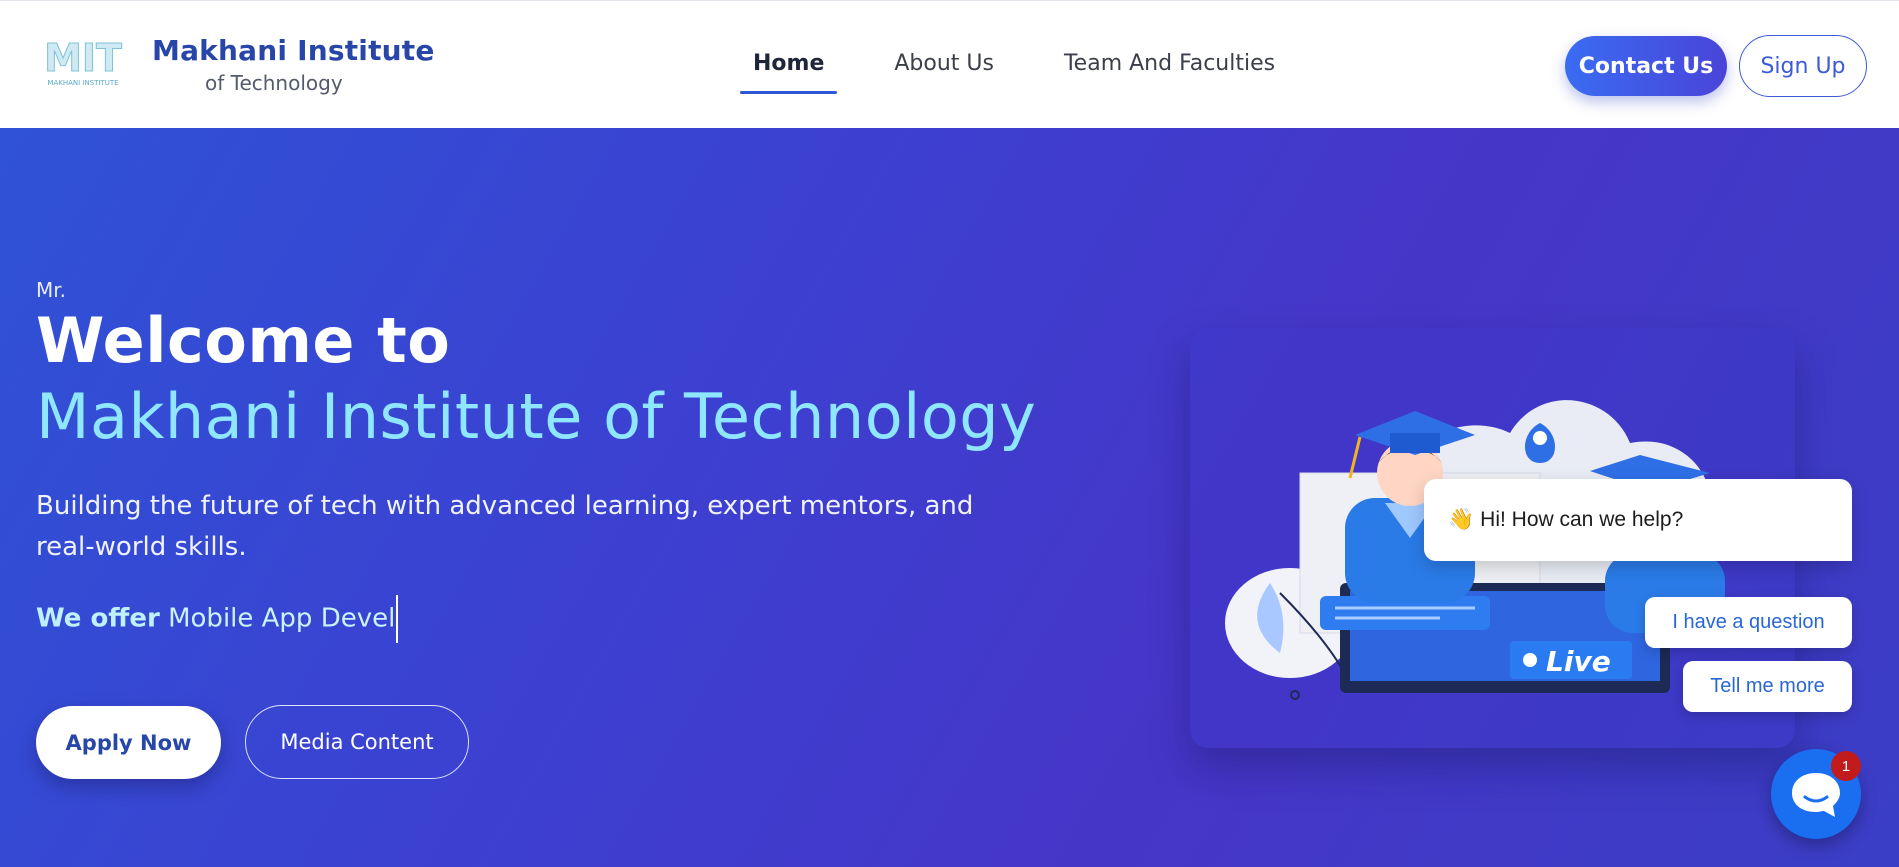 This screenshot has width=1899, height=867. Describe the element at coordinates (789, 70) in the screenshot. I see `nav-item-home: Home` at that location.